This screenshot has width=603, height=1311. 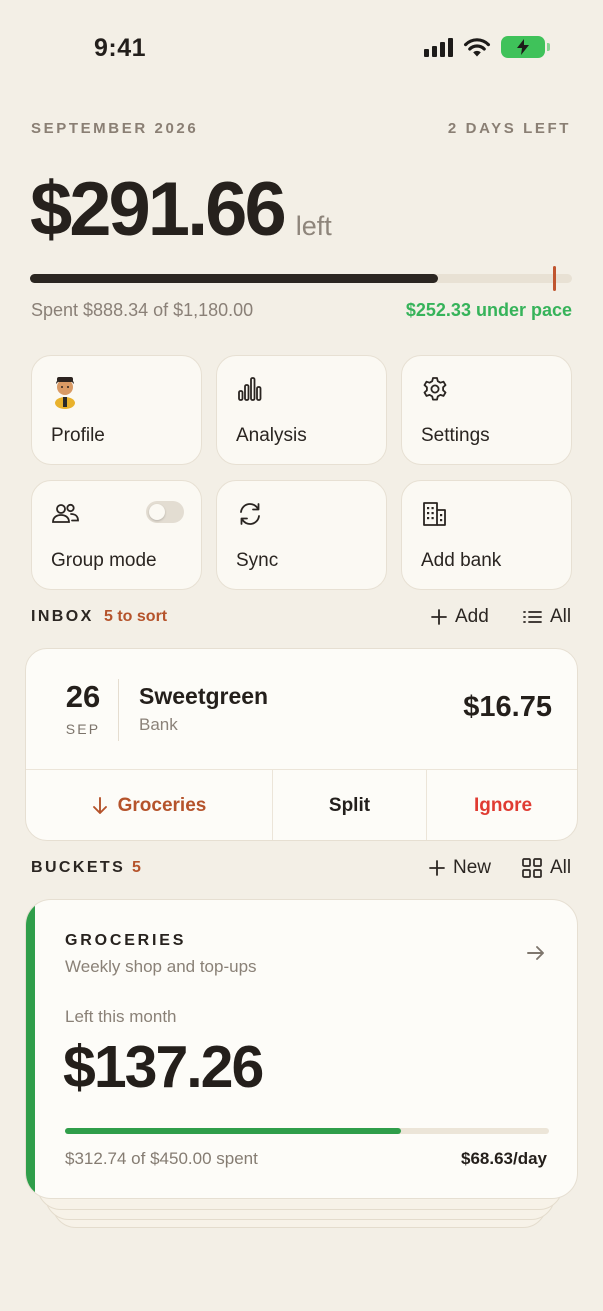 What do you see at coordinates (165, 512) in the screenshot?
I see `group-mode-toggle` at bounding box center [165, 512].